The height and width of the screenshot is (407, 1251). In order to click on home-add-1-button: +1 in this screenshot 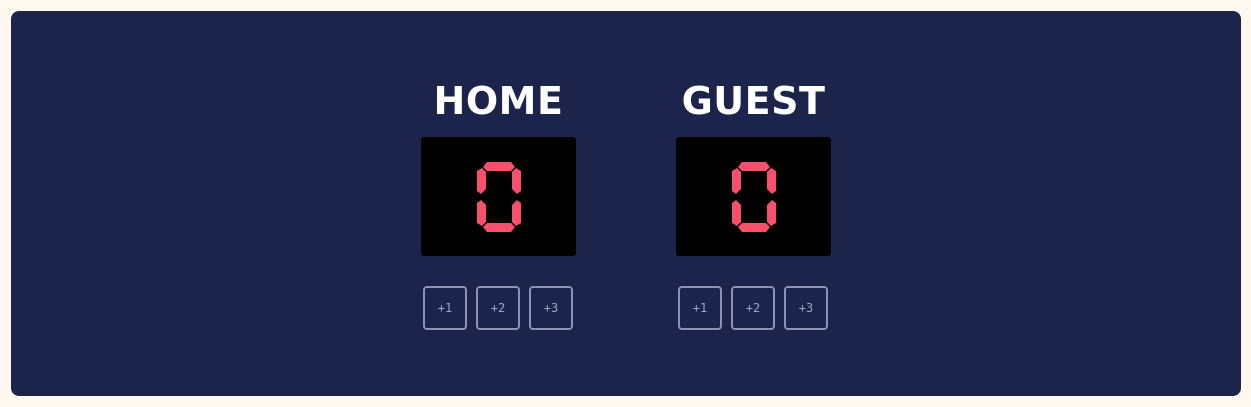, I will do `click(445, 308)`.